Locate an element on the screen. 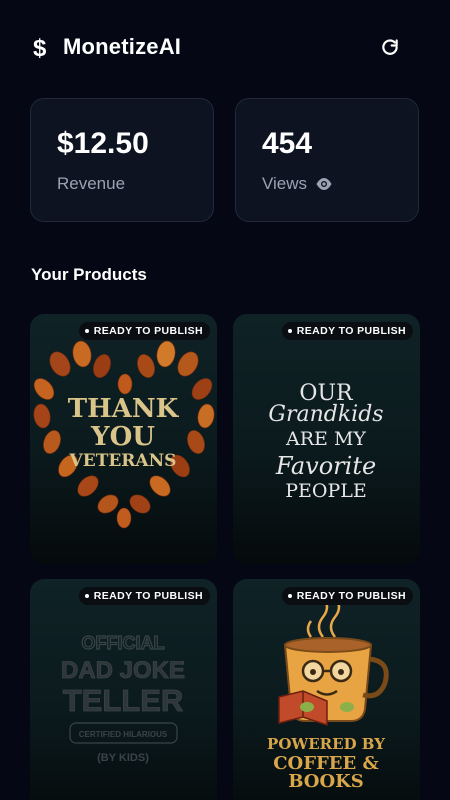 This screenshot has width=450, height=800. product-artwork: OUR Grandkids ARE MY Favorite PEOPLE is located at coordinates (325, 441).